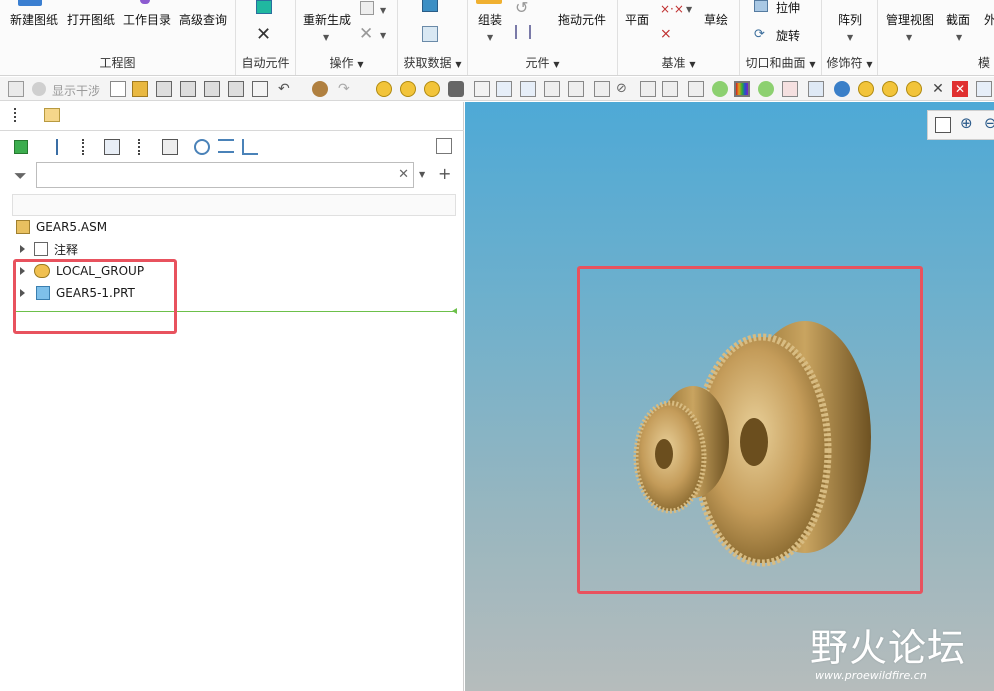 This screenshot has width=994, height=691. What do you see at coordinates (482, 89) in the screenshot?
I see `document-icon` at bounding box center [482, 89].